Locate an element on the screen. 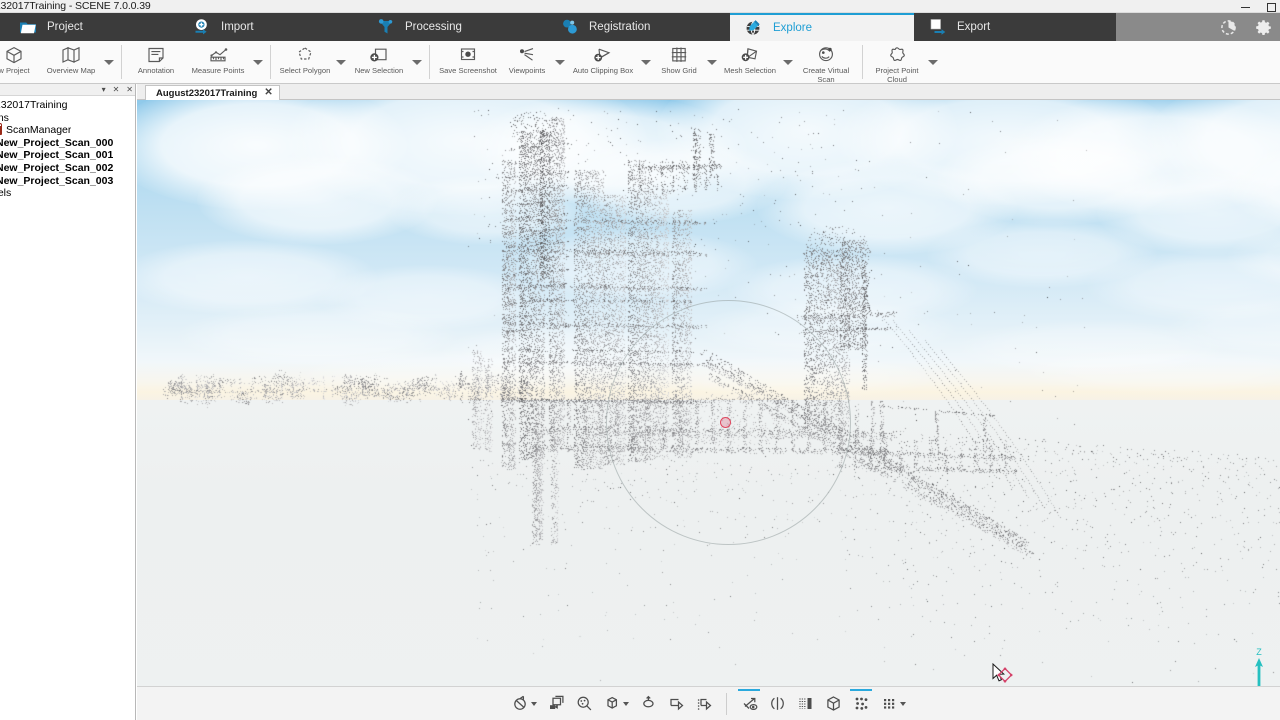 The height and width of the screenshot is (720, 1280). bottom-toolbar-button-zoom is located at coordinates (584, 704).